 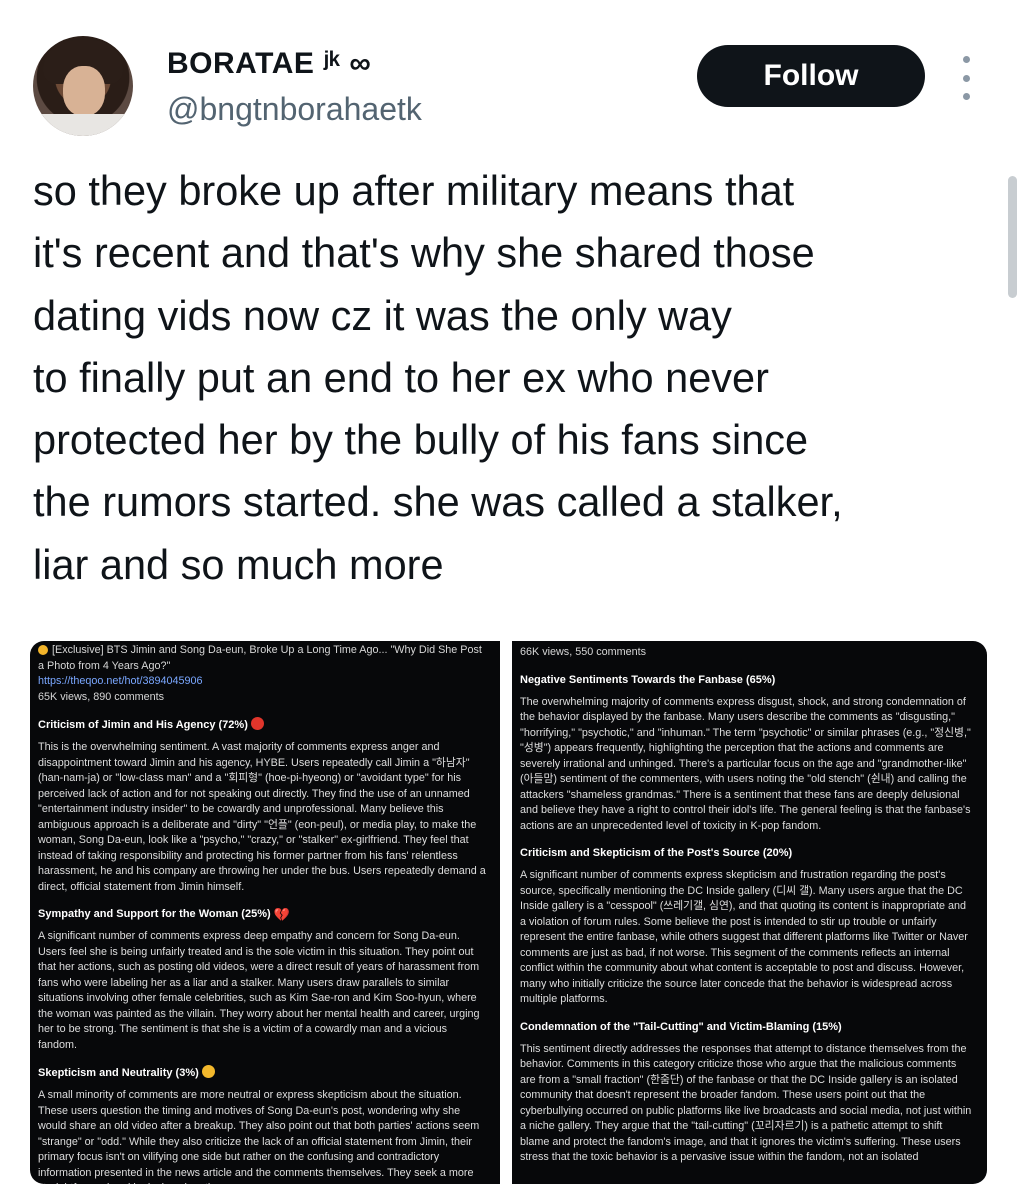 I want to click on user-names: BORATAE ʲᵏ ∞ @bngtnborahaetk, so click(x=294, y=87).